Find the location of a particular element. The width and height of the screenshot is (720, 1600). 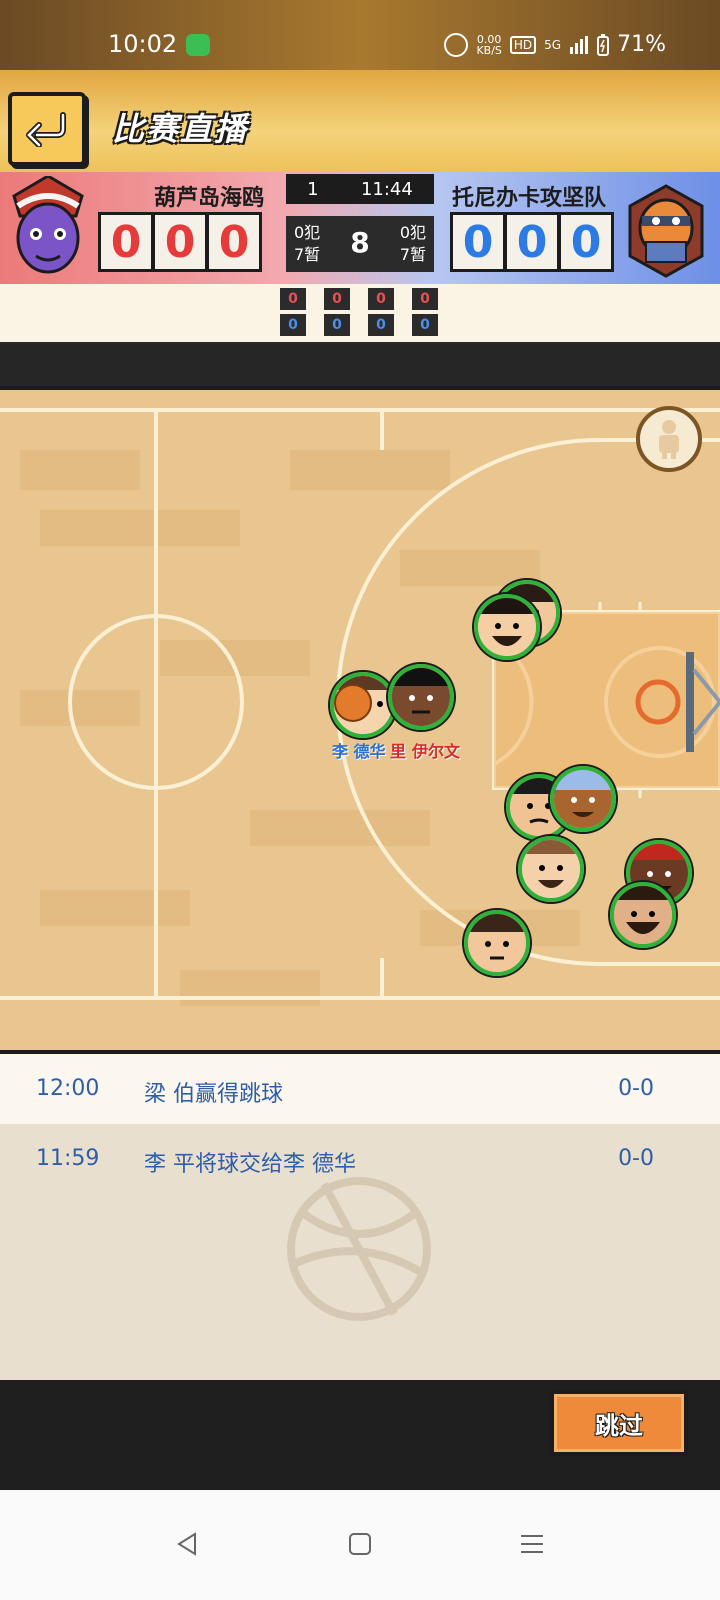

header: 比赛直播 is located at coordinates (360, 121).